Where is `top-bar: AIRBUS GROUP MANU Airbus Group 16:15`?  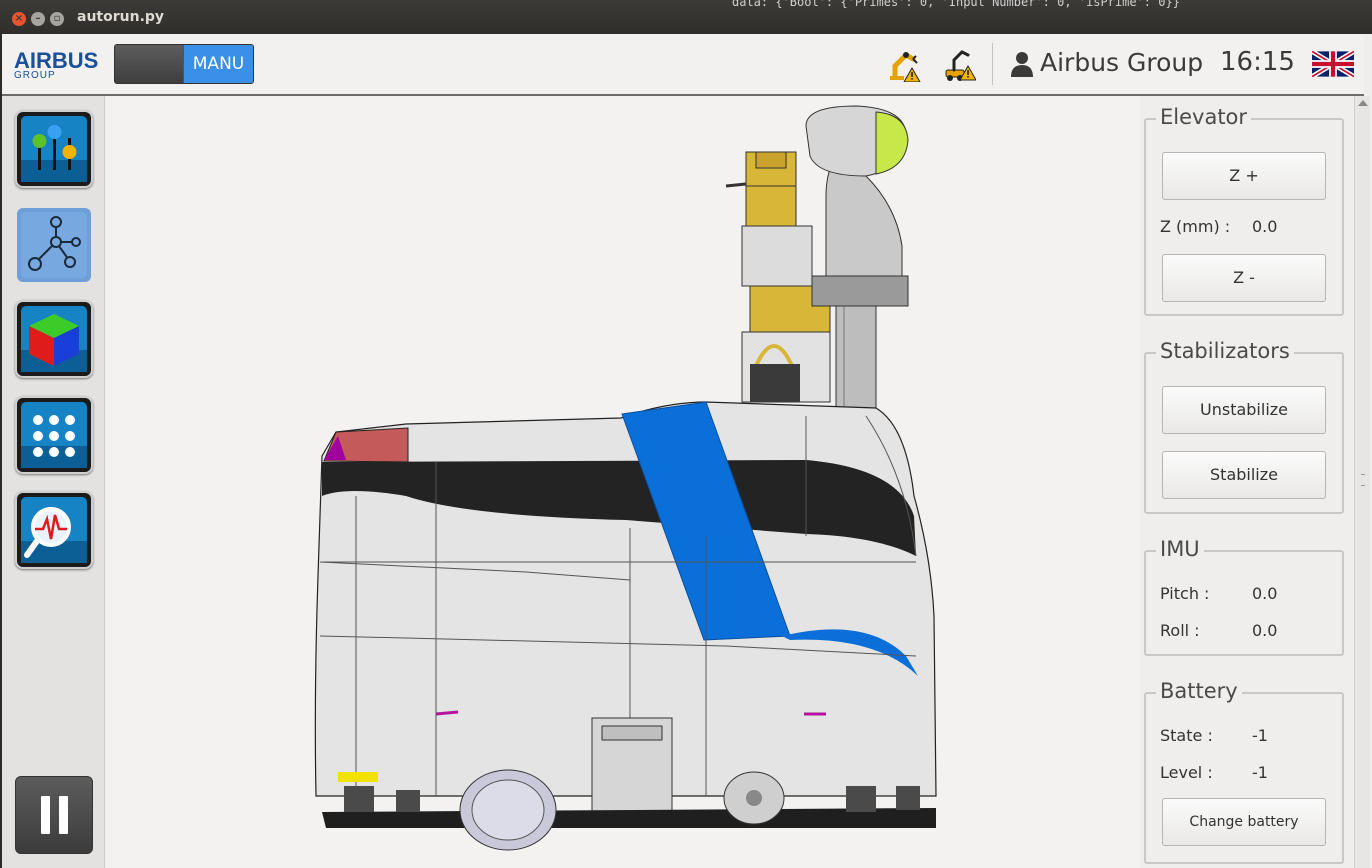
top-bar: AIRBUS GROUP MANU Airbus Group 16:15 is located at coordinates (683, 65).